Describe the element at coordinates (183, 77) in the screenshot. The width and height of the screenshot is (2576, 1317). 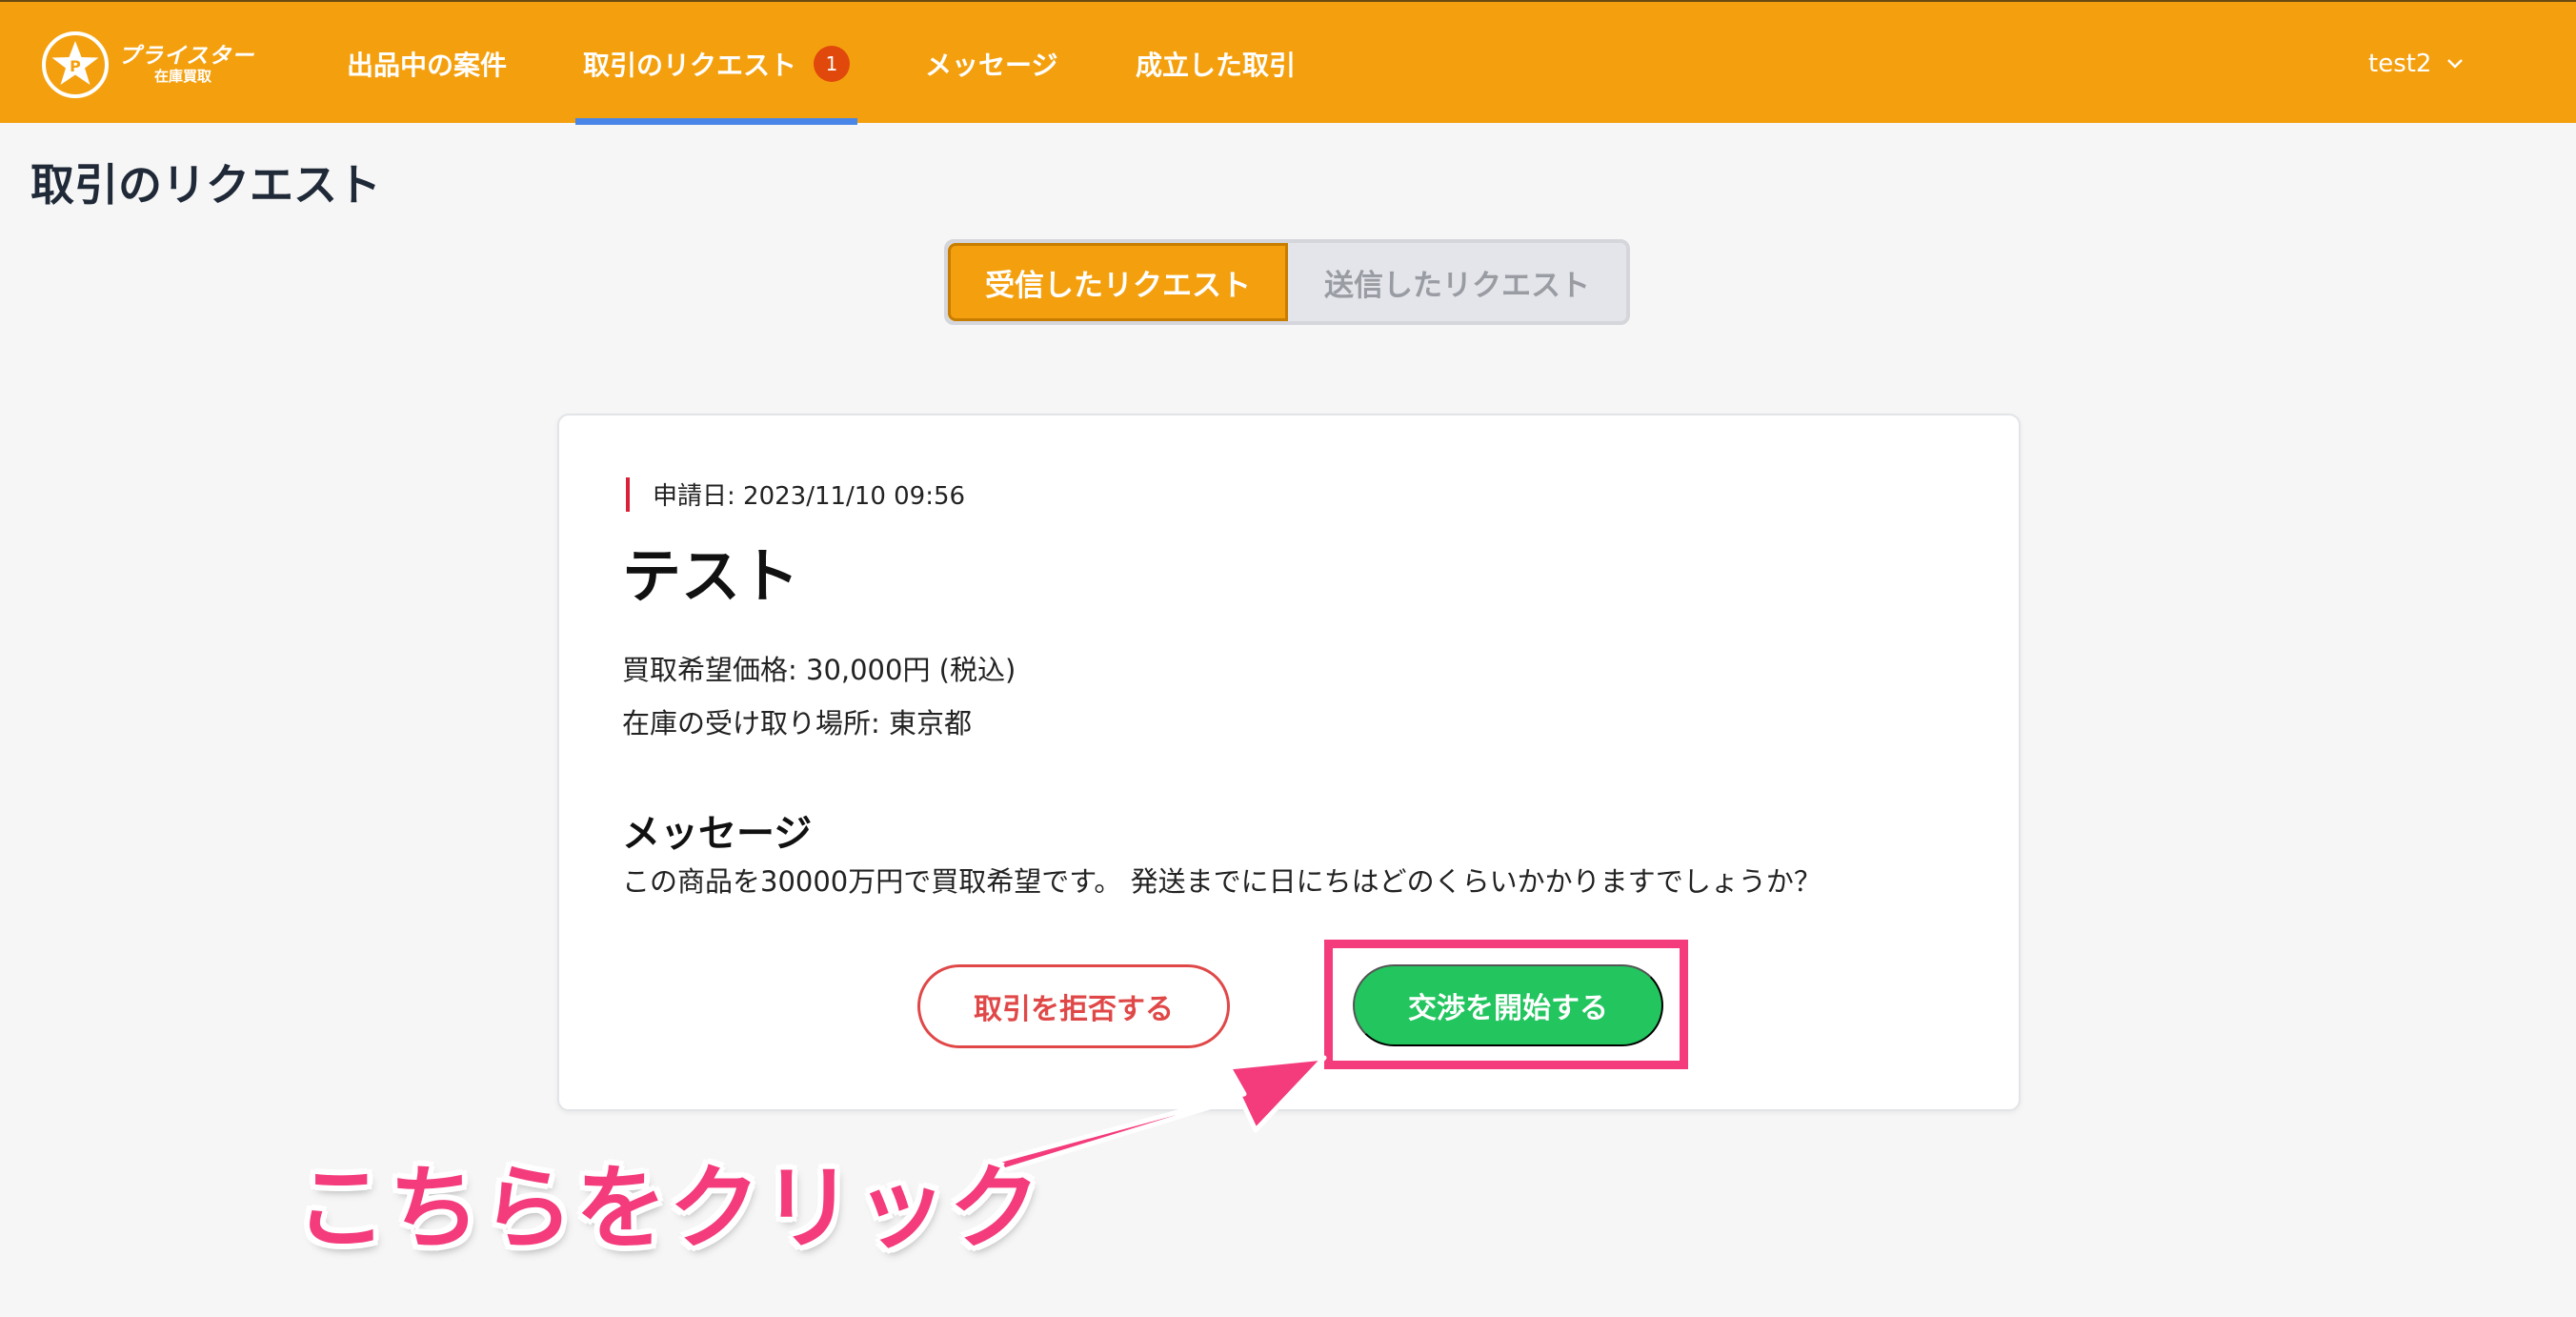
I see `logo-sub: 在庫買取` at that location.